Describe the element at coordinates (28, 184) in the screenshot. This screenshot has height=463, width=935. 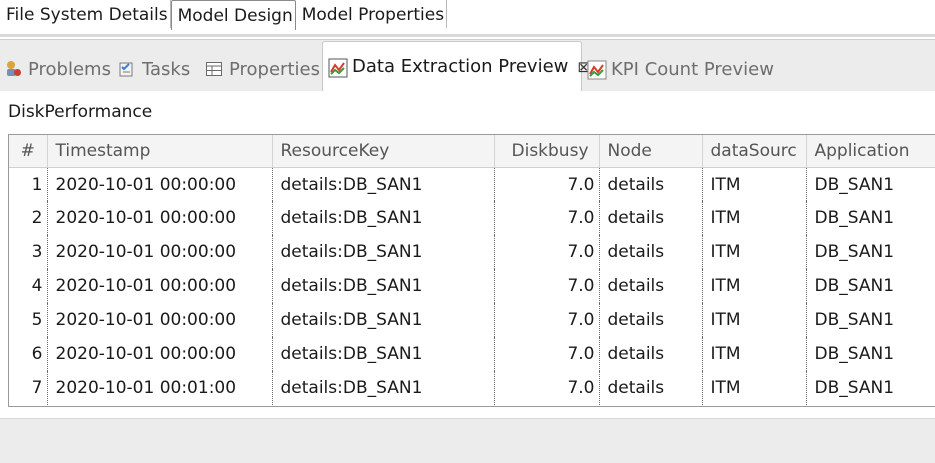
I see `cell-index: 1` at that location.